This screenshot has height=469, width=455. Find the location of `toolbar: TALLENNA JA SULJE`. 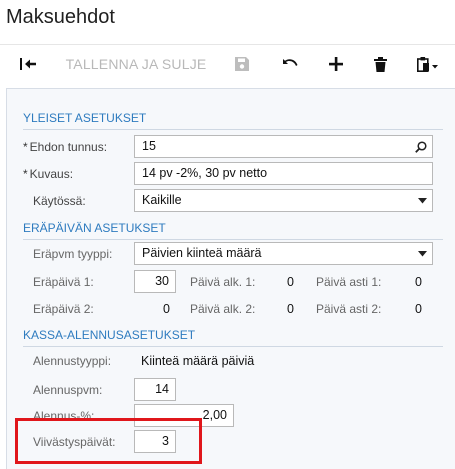

toolbar: TALLENNA JA SULJE is located at coordinates (227, 63).